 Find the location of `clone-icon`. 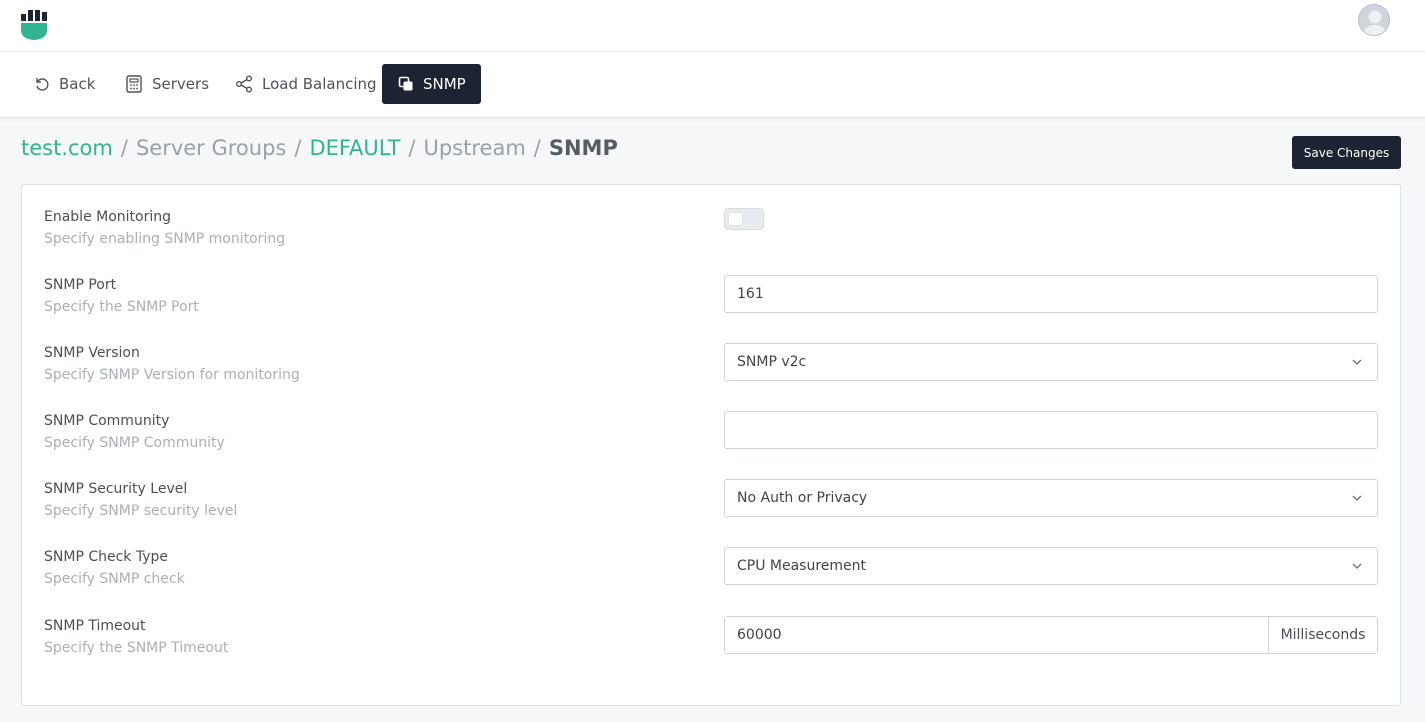

clone-icon is located at coordinates (405, 83).